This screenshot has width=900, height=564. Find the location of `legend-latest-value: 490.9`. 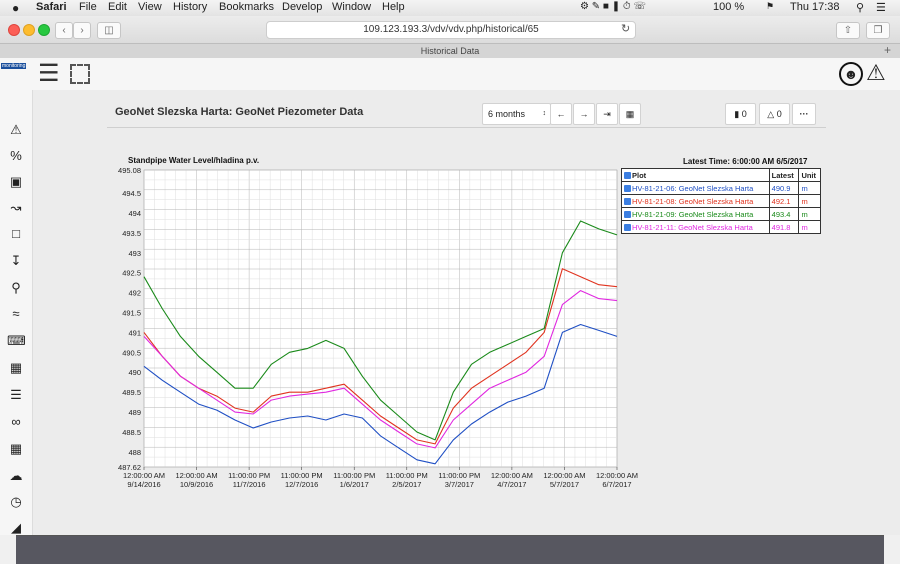

legend-latest-value: 490.9 is located at coordinates (784, 188).